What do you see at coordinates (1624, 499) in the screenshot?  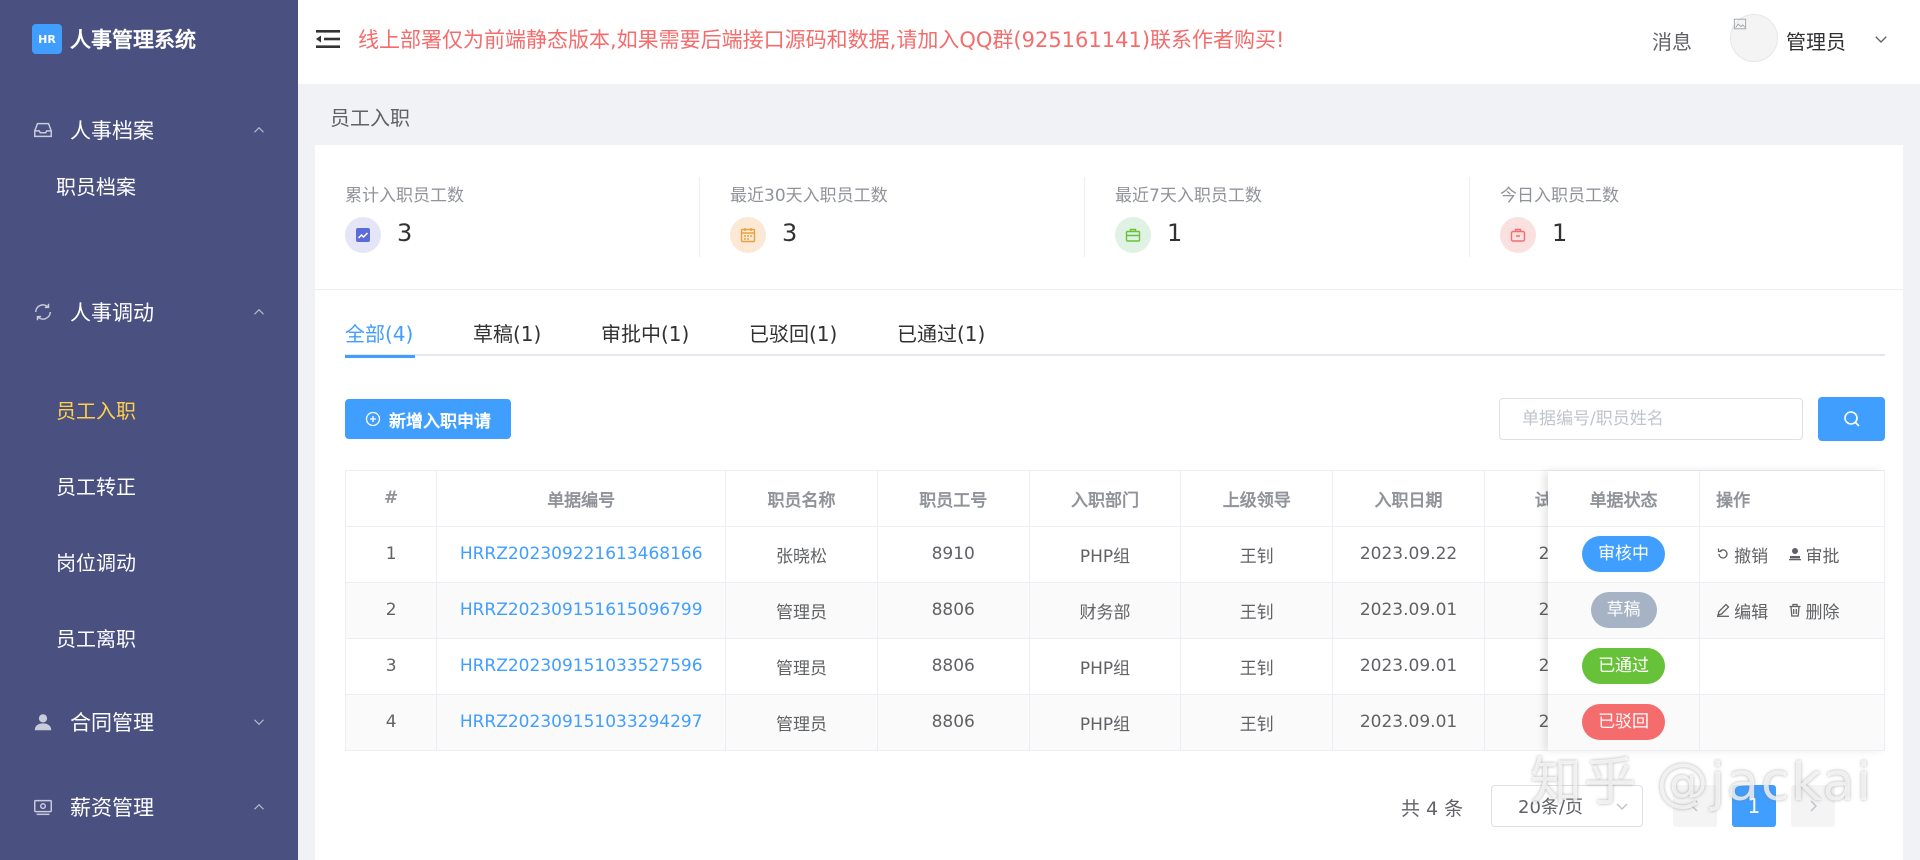 I see `col-header-status: 单据状态` at bounding box center [1624, 499].